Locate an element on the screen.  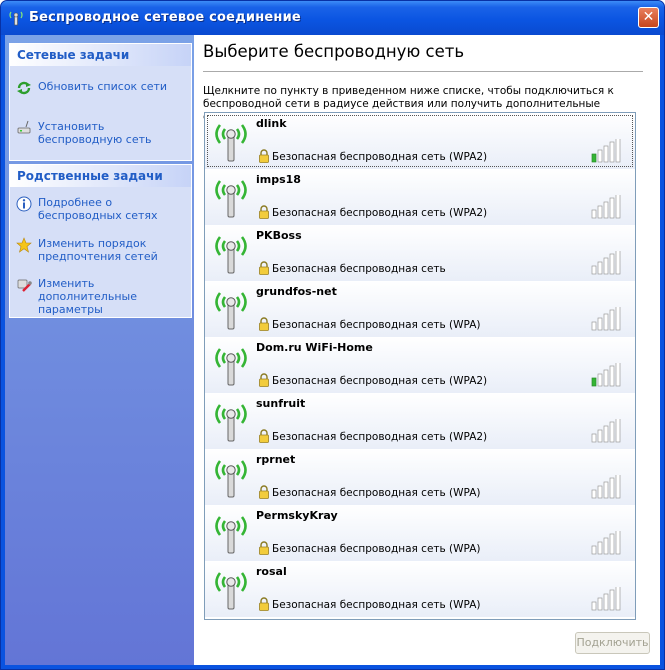
network-name: Dom.ru WiFi-Home is located at coordinates (314, 347).